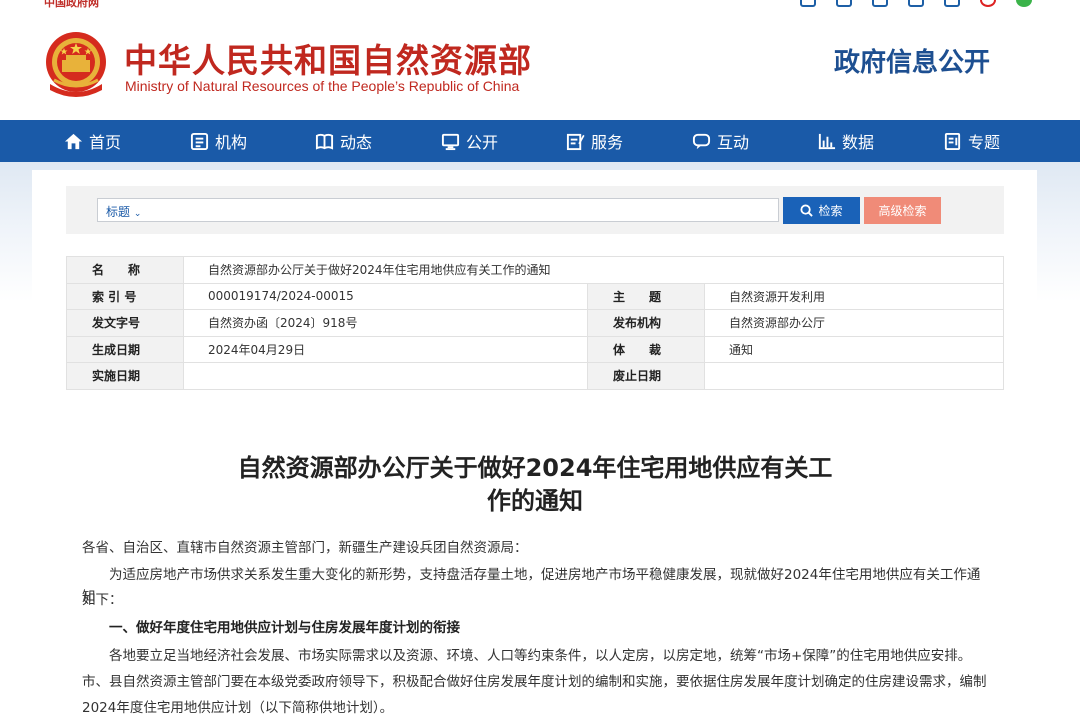 The width and height of the screenshot is (1080, 723). I want to click on search-scope-label: 标题, so click(118, 212).